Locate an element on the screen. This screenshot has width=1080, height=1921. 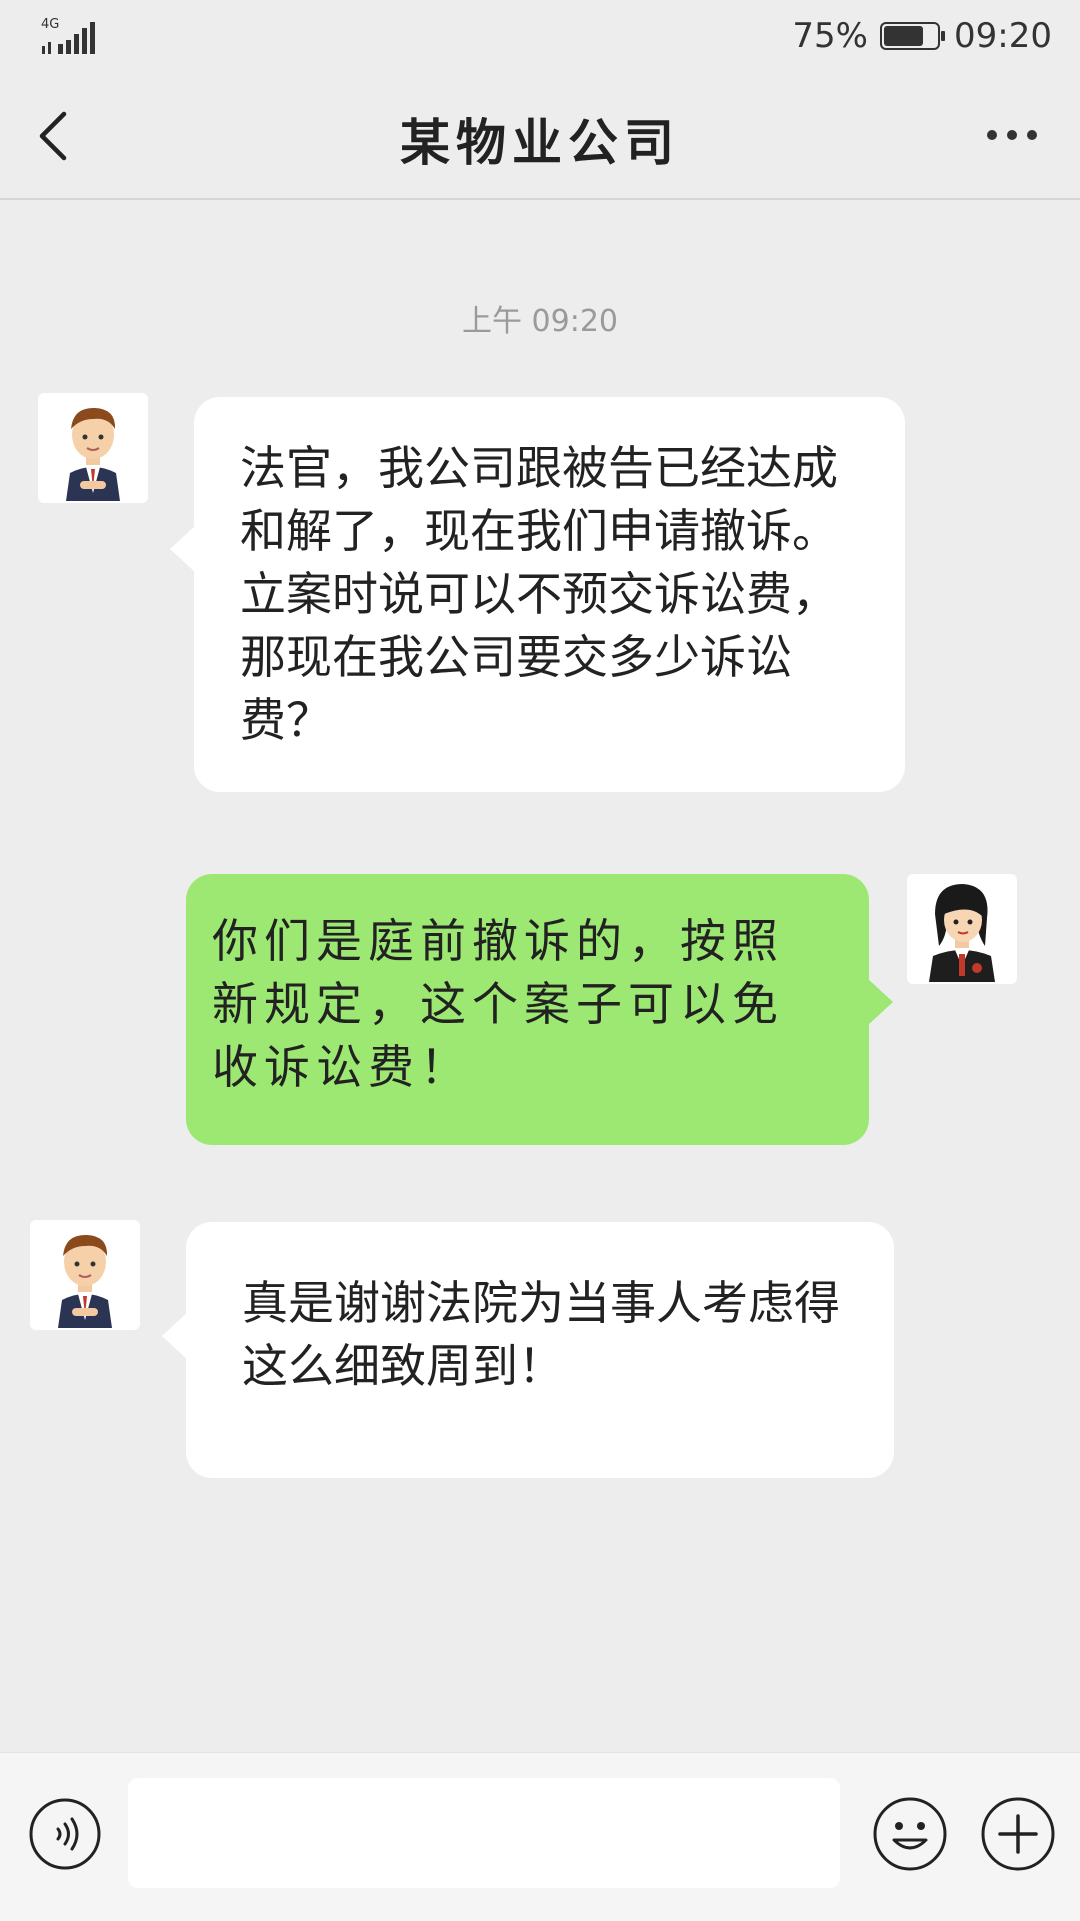
message-input is located at coordinates (484, 1833).